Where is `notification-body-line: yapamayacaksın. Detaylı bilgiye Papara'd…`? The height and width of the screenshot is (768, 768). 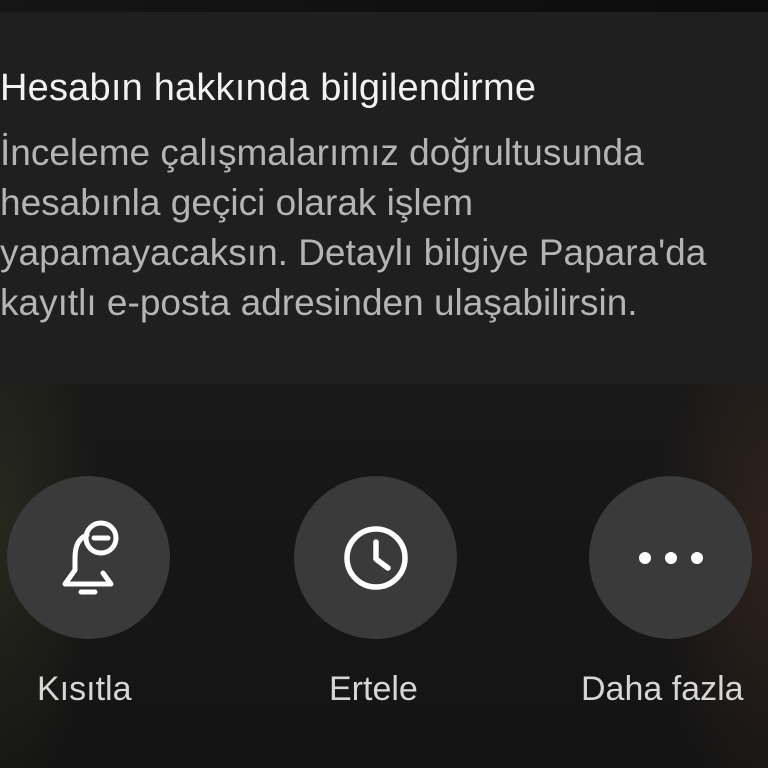 notification-body-line: yapamayacaksın. Detaylı bilgiye Papara'd… is located at coordinates (353, 252).